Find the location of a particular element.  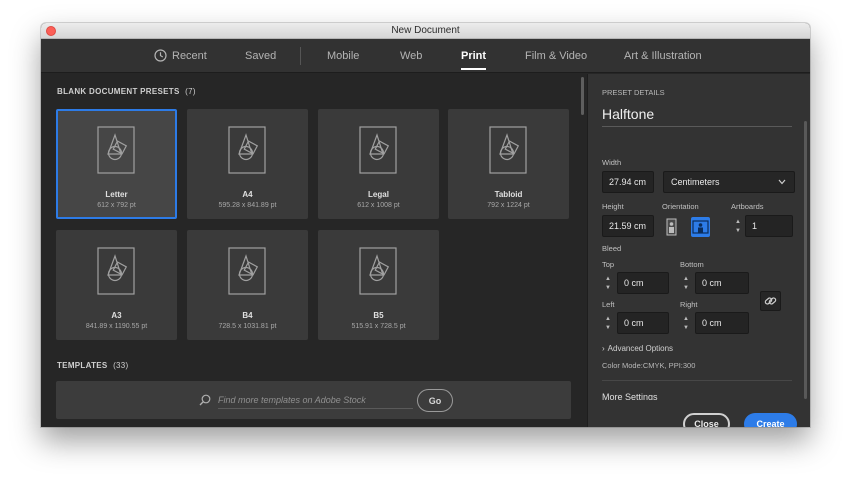

advanced-options-label: Advanced Options is located at coordinates (640, 348).